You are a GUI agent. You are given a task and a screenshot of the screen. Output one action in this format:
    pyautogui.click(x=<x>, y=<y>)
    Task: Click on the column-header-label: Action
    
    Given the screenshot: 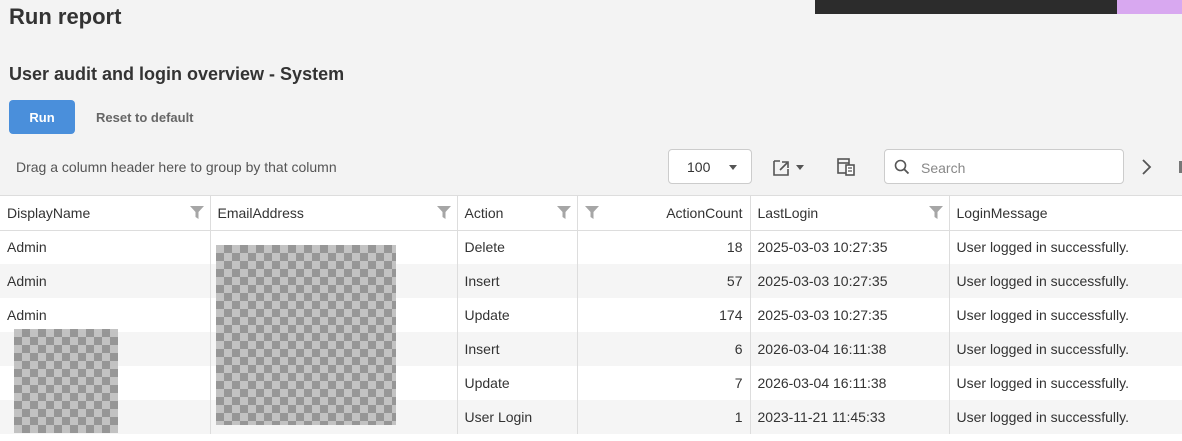 What is the action you would take?
    pyautogui.click(x=484, y=212)
    